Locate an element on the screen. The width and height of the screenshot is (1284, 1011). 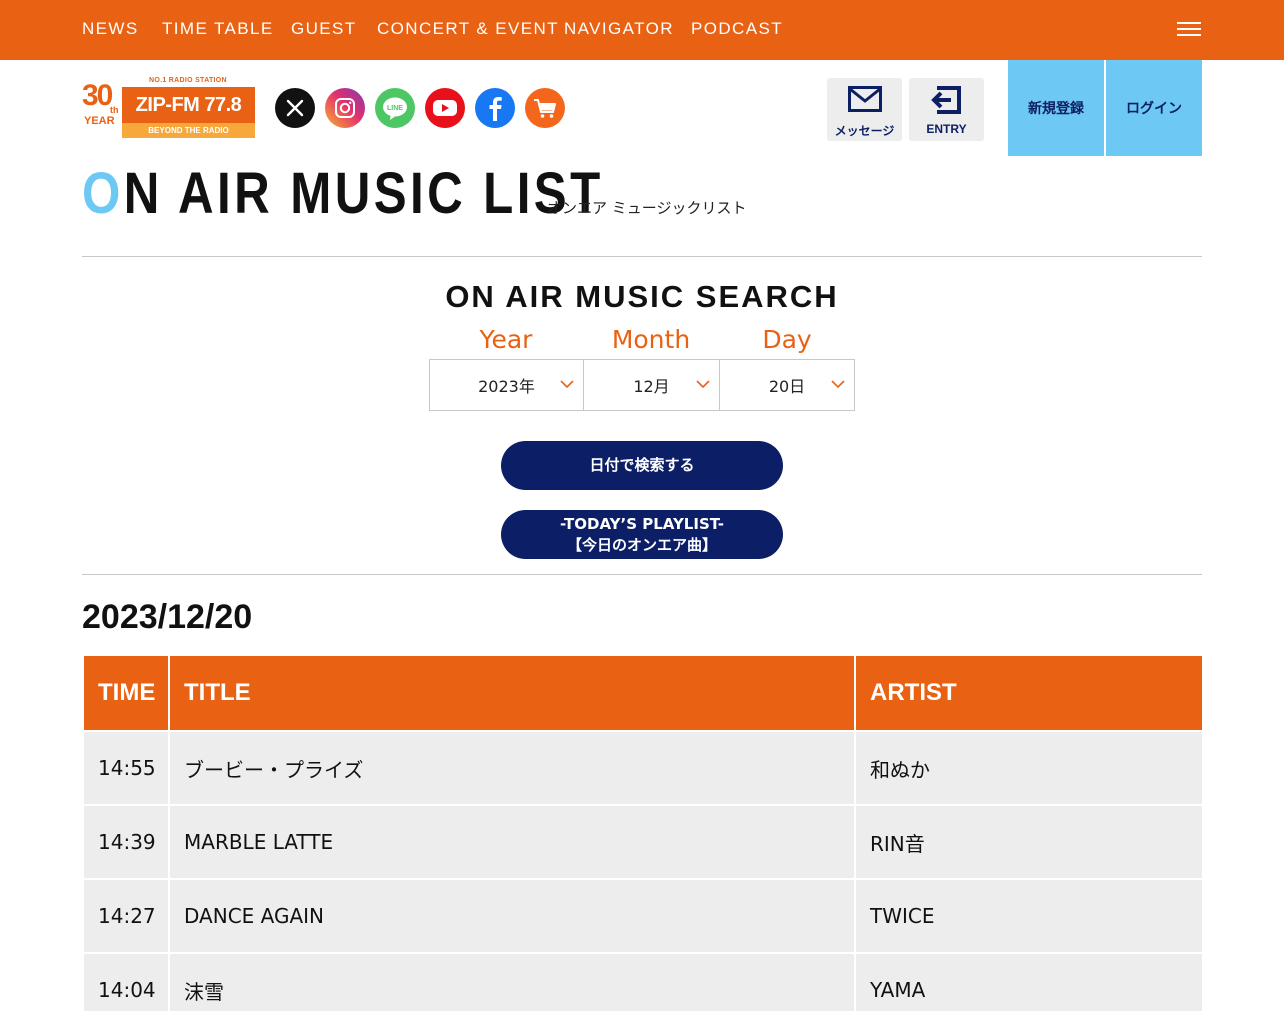
row-title: DANCE AGAIN is located at coordinates (512, 916).